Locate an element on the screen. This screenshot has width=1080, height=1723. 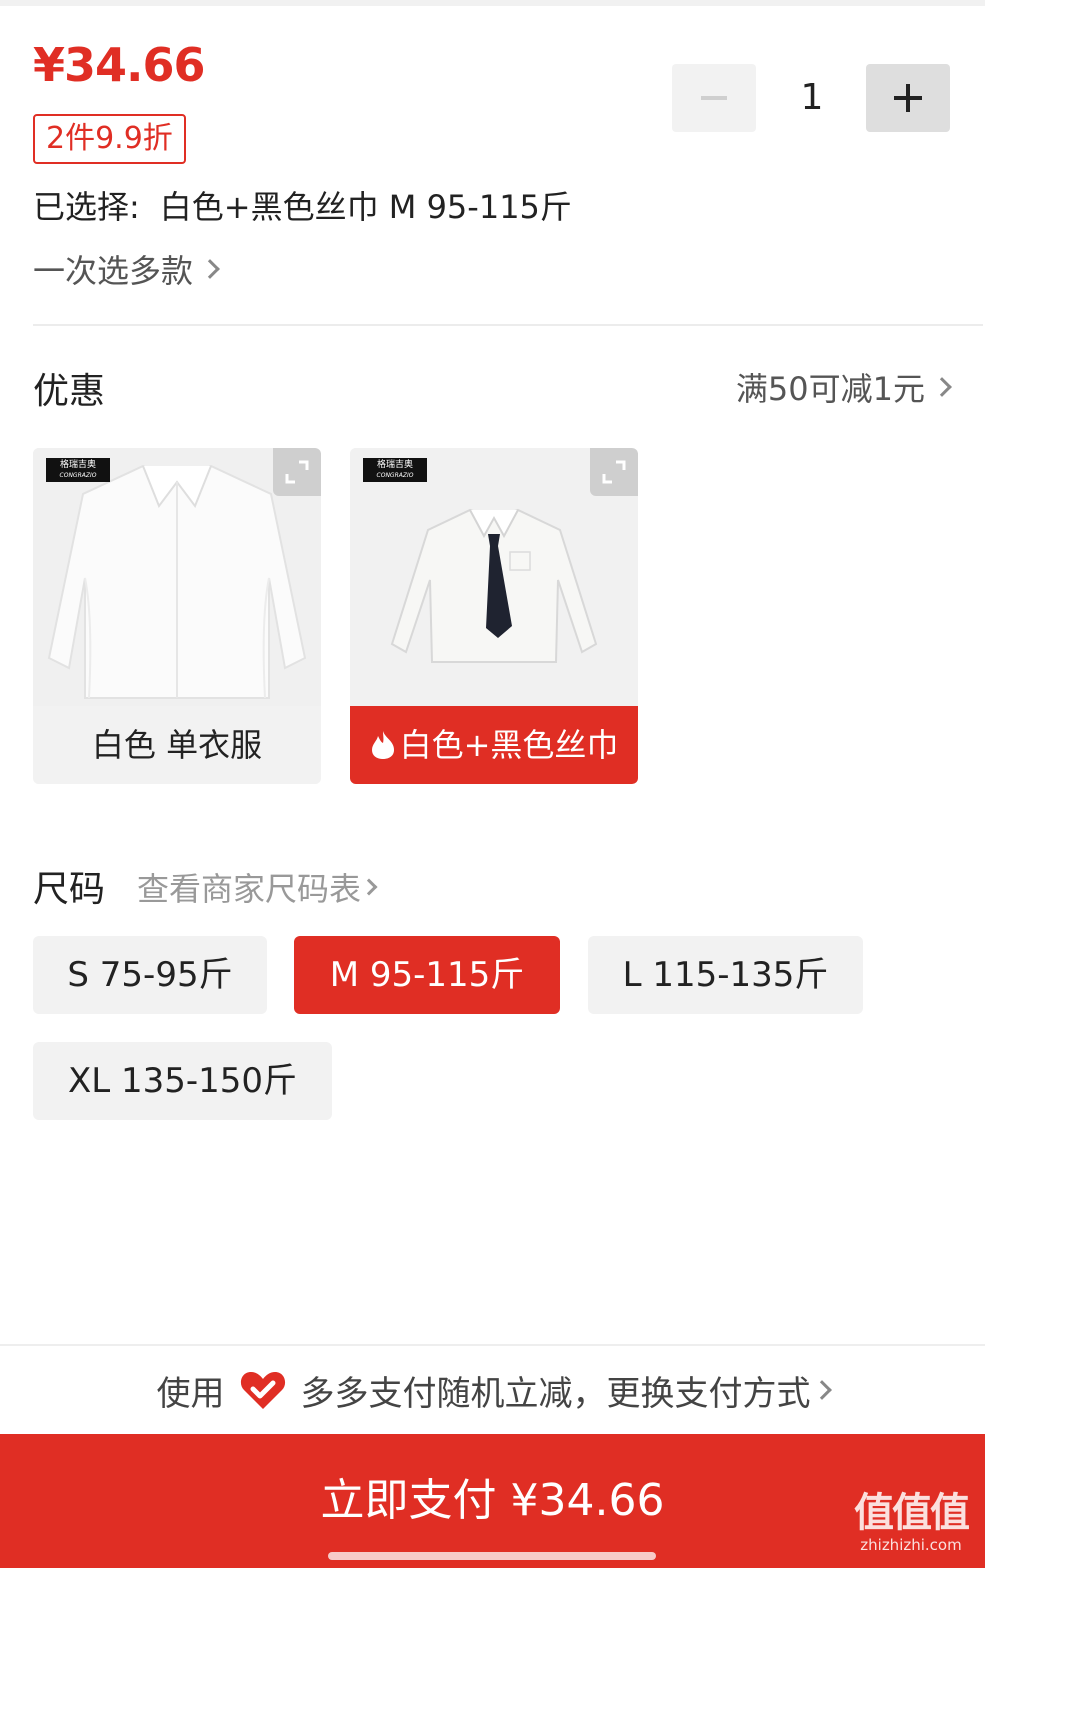
payment-method-row: 使用 多多支付随机立减，更换支付方式 is located at coordinates (492, 1390).